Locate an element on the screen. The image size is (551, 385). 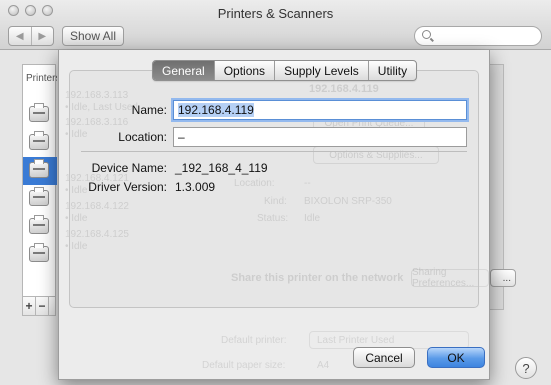
search-icon is located at coordinates (426, 34).